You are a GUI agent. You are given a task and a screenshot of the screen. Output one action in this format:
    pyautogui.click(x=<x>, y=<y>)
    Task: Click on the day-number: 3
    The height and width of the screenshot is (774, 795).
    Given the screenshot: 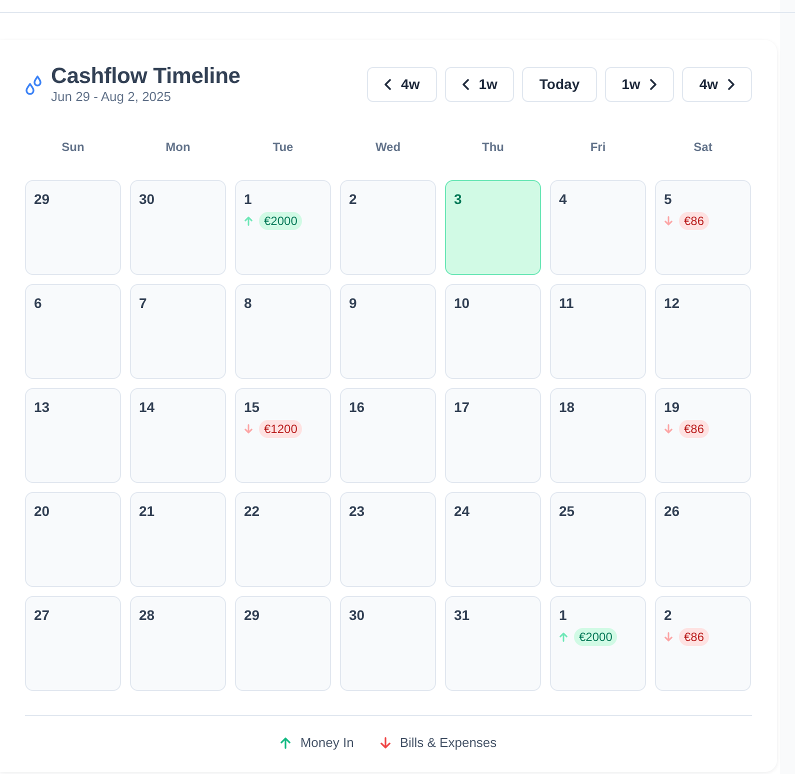 What is the action you would take?
    pyautogui.click(x=458, y=199)
    